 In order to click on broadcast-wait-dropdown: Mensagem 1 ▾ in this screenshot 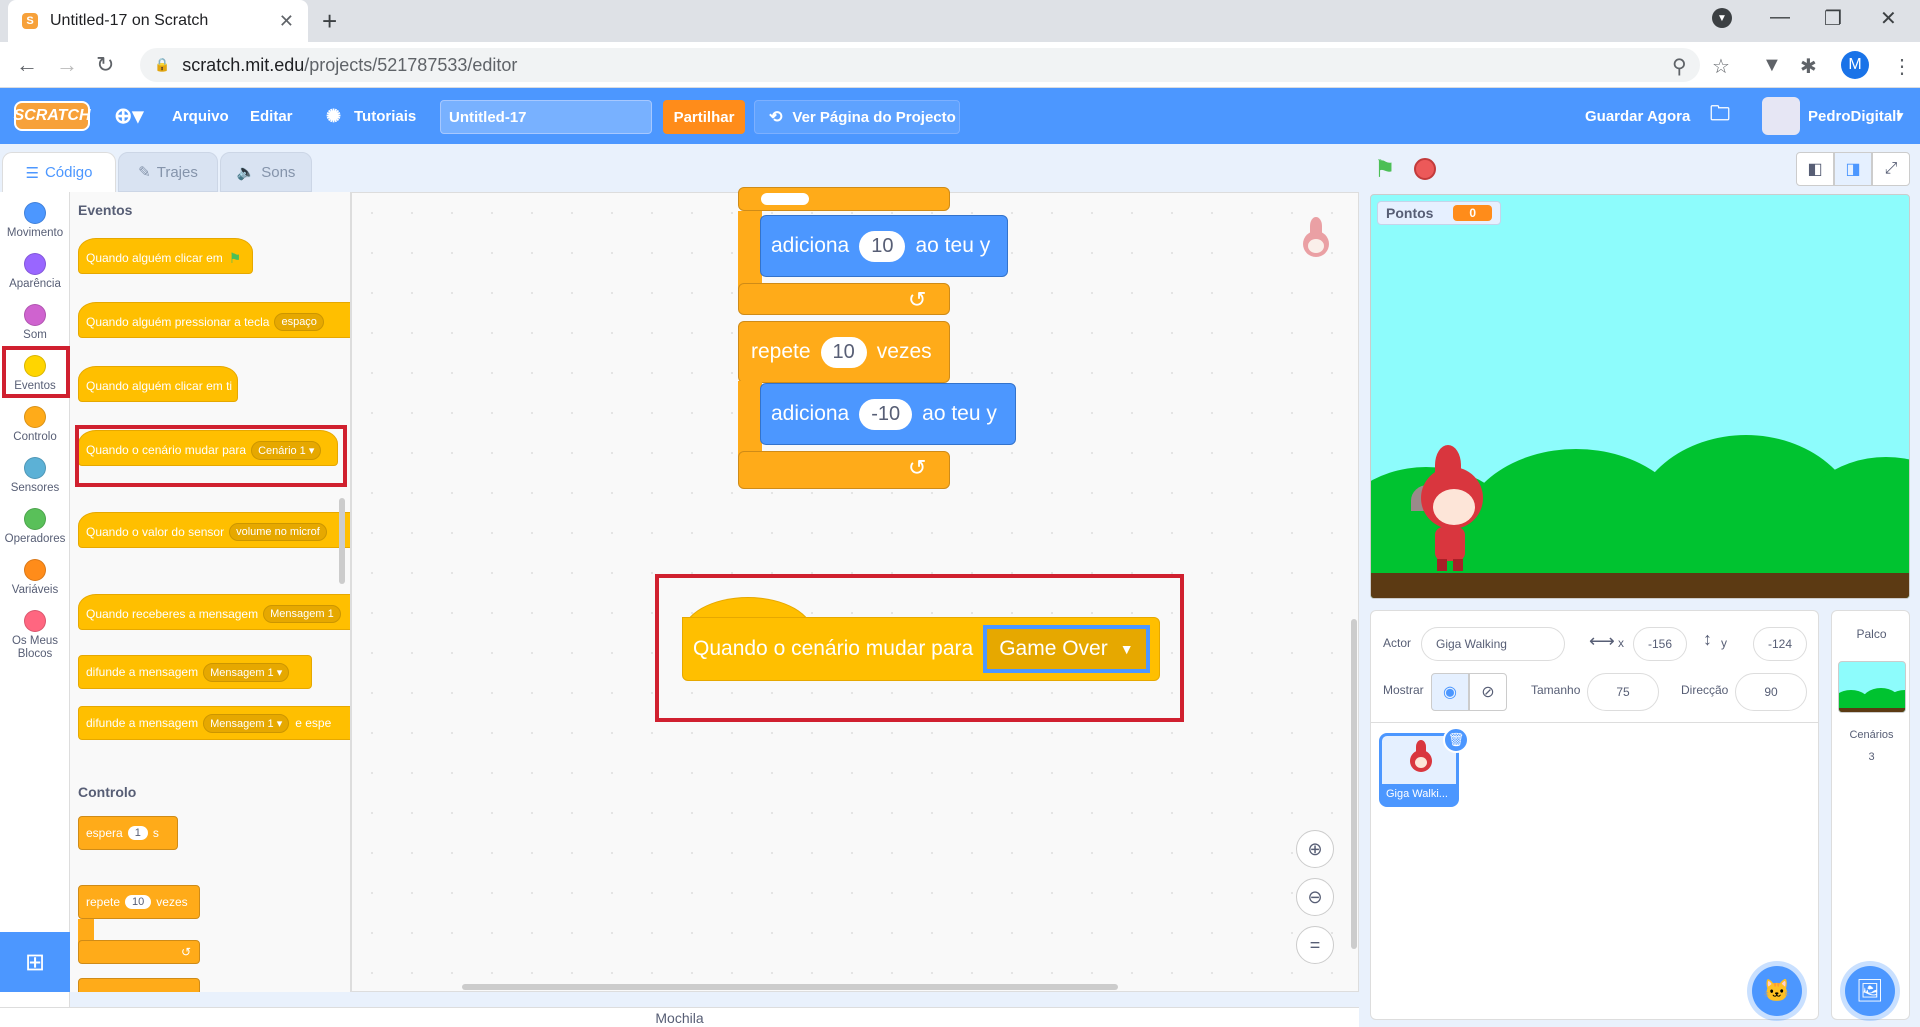, I will do `click(246, 723)`.